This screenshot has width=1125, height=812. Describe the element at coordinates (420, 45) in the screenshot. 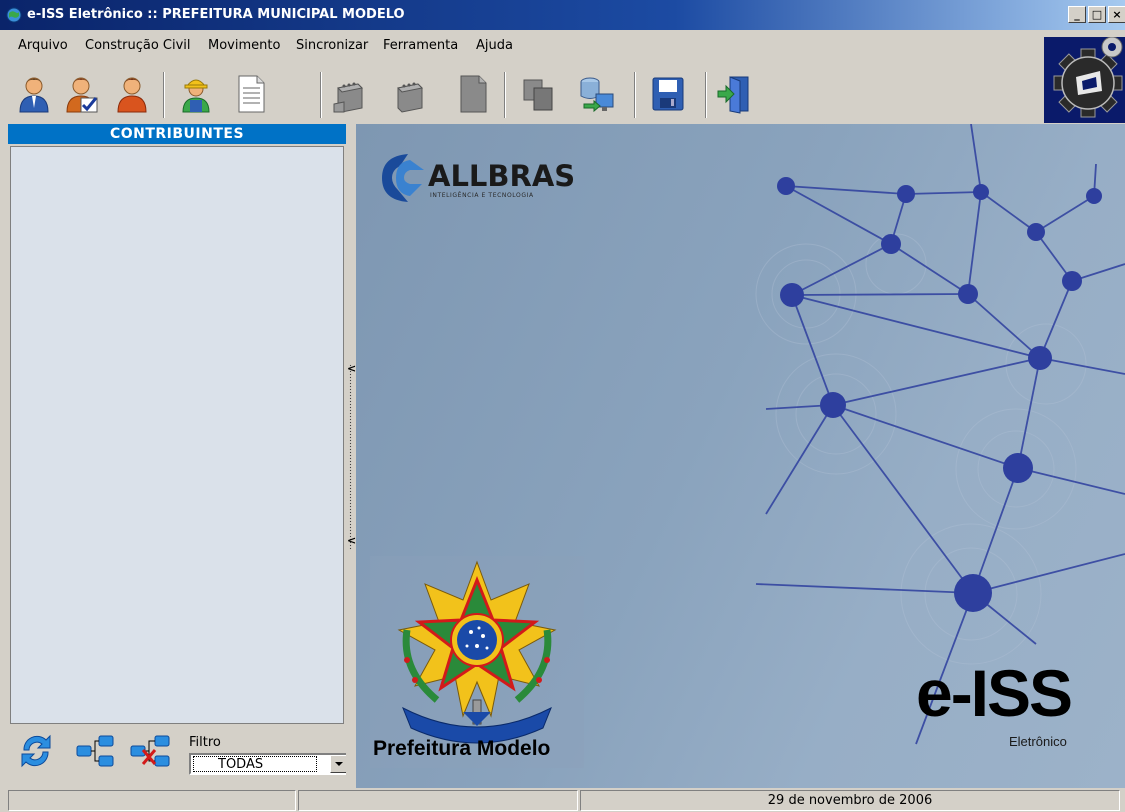

I see `menu-ferramenta: Ferramenta` at that location.